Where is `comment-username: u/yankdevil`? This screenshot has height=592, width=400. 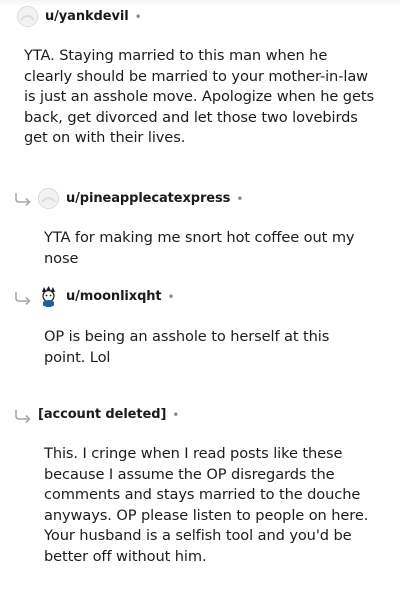
comment-username: u/yankdevil is located at coordinates (87, 16).